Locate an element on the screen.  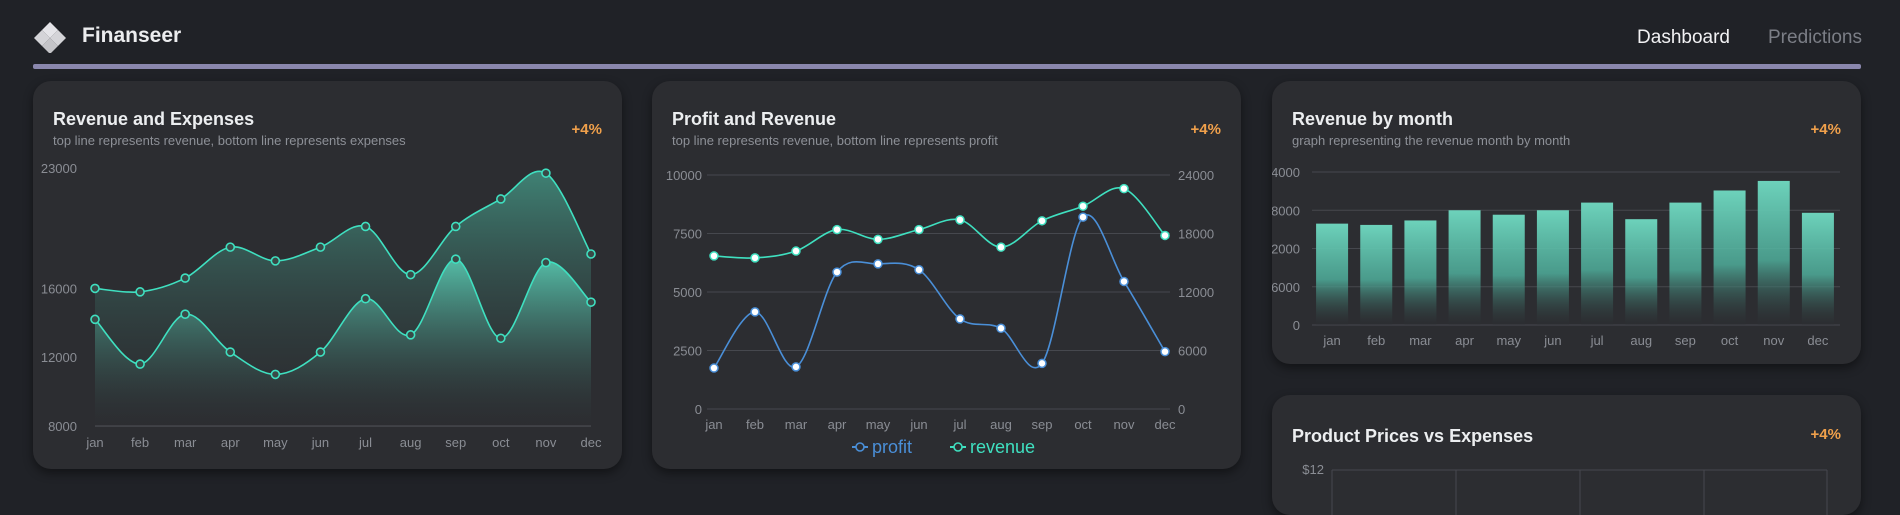
product-prices-card: Product Prices vs Expenses +4% $12 is located at coordinates (1566, 455).